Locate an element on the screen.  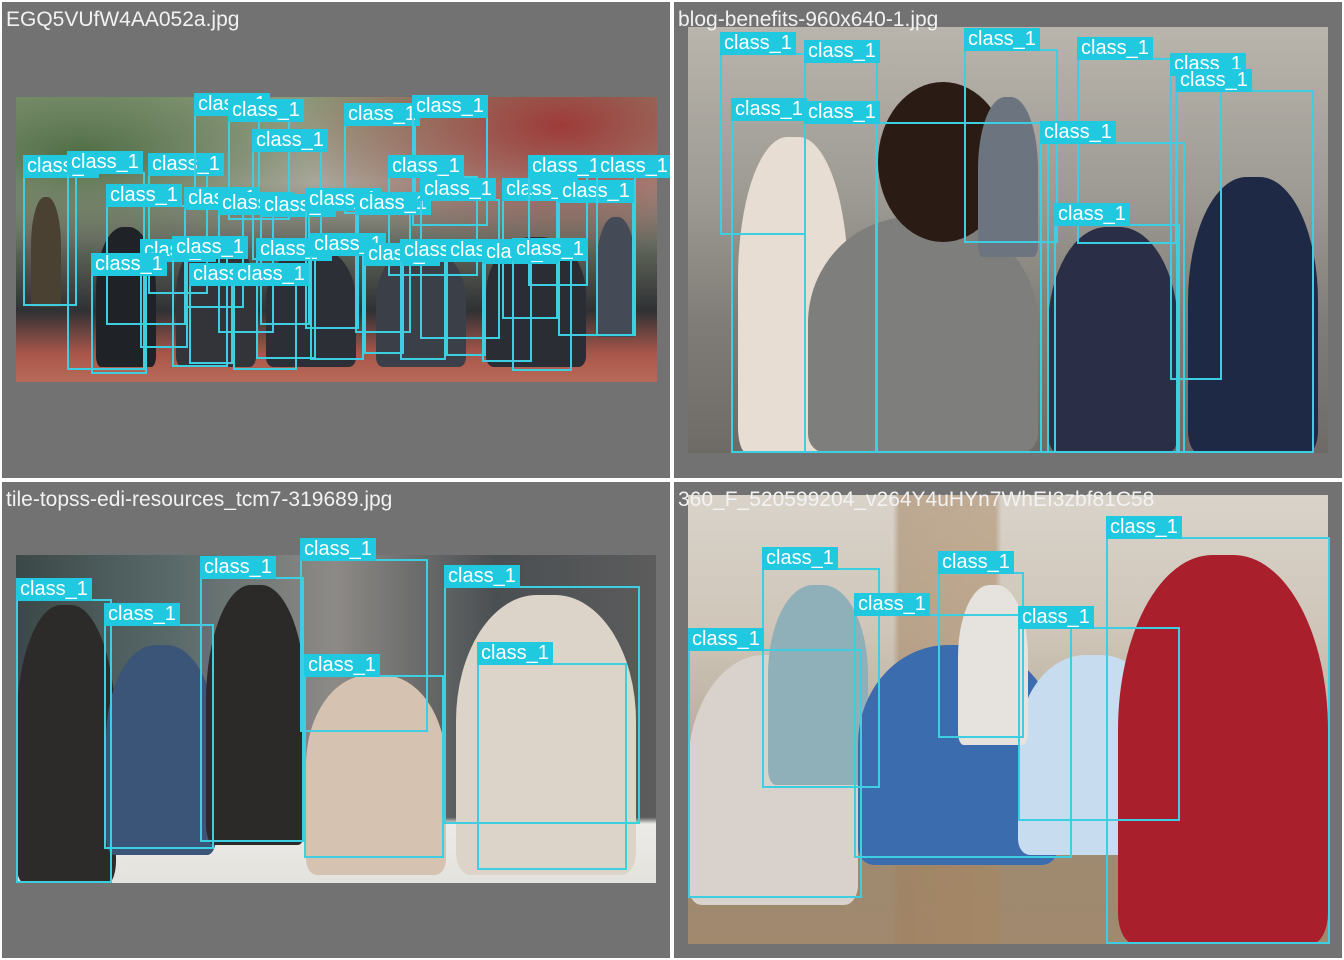
panel-title: EGQ5VUfW4AA052a.jpg is located at coordinates (123, 19).